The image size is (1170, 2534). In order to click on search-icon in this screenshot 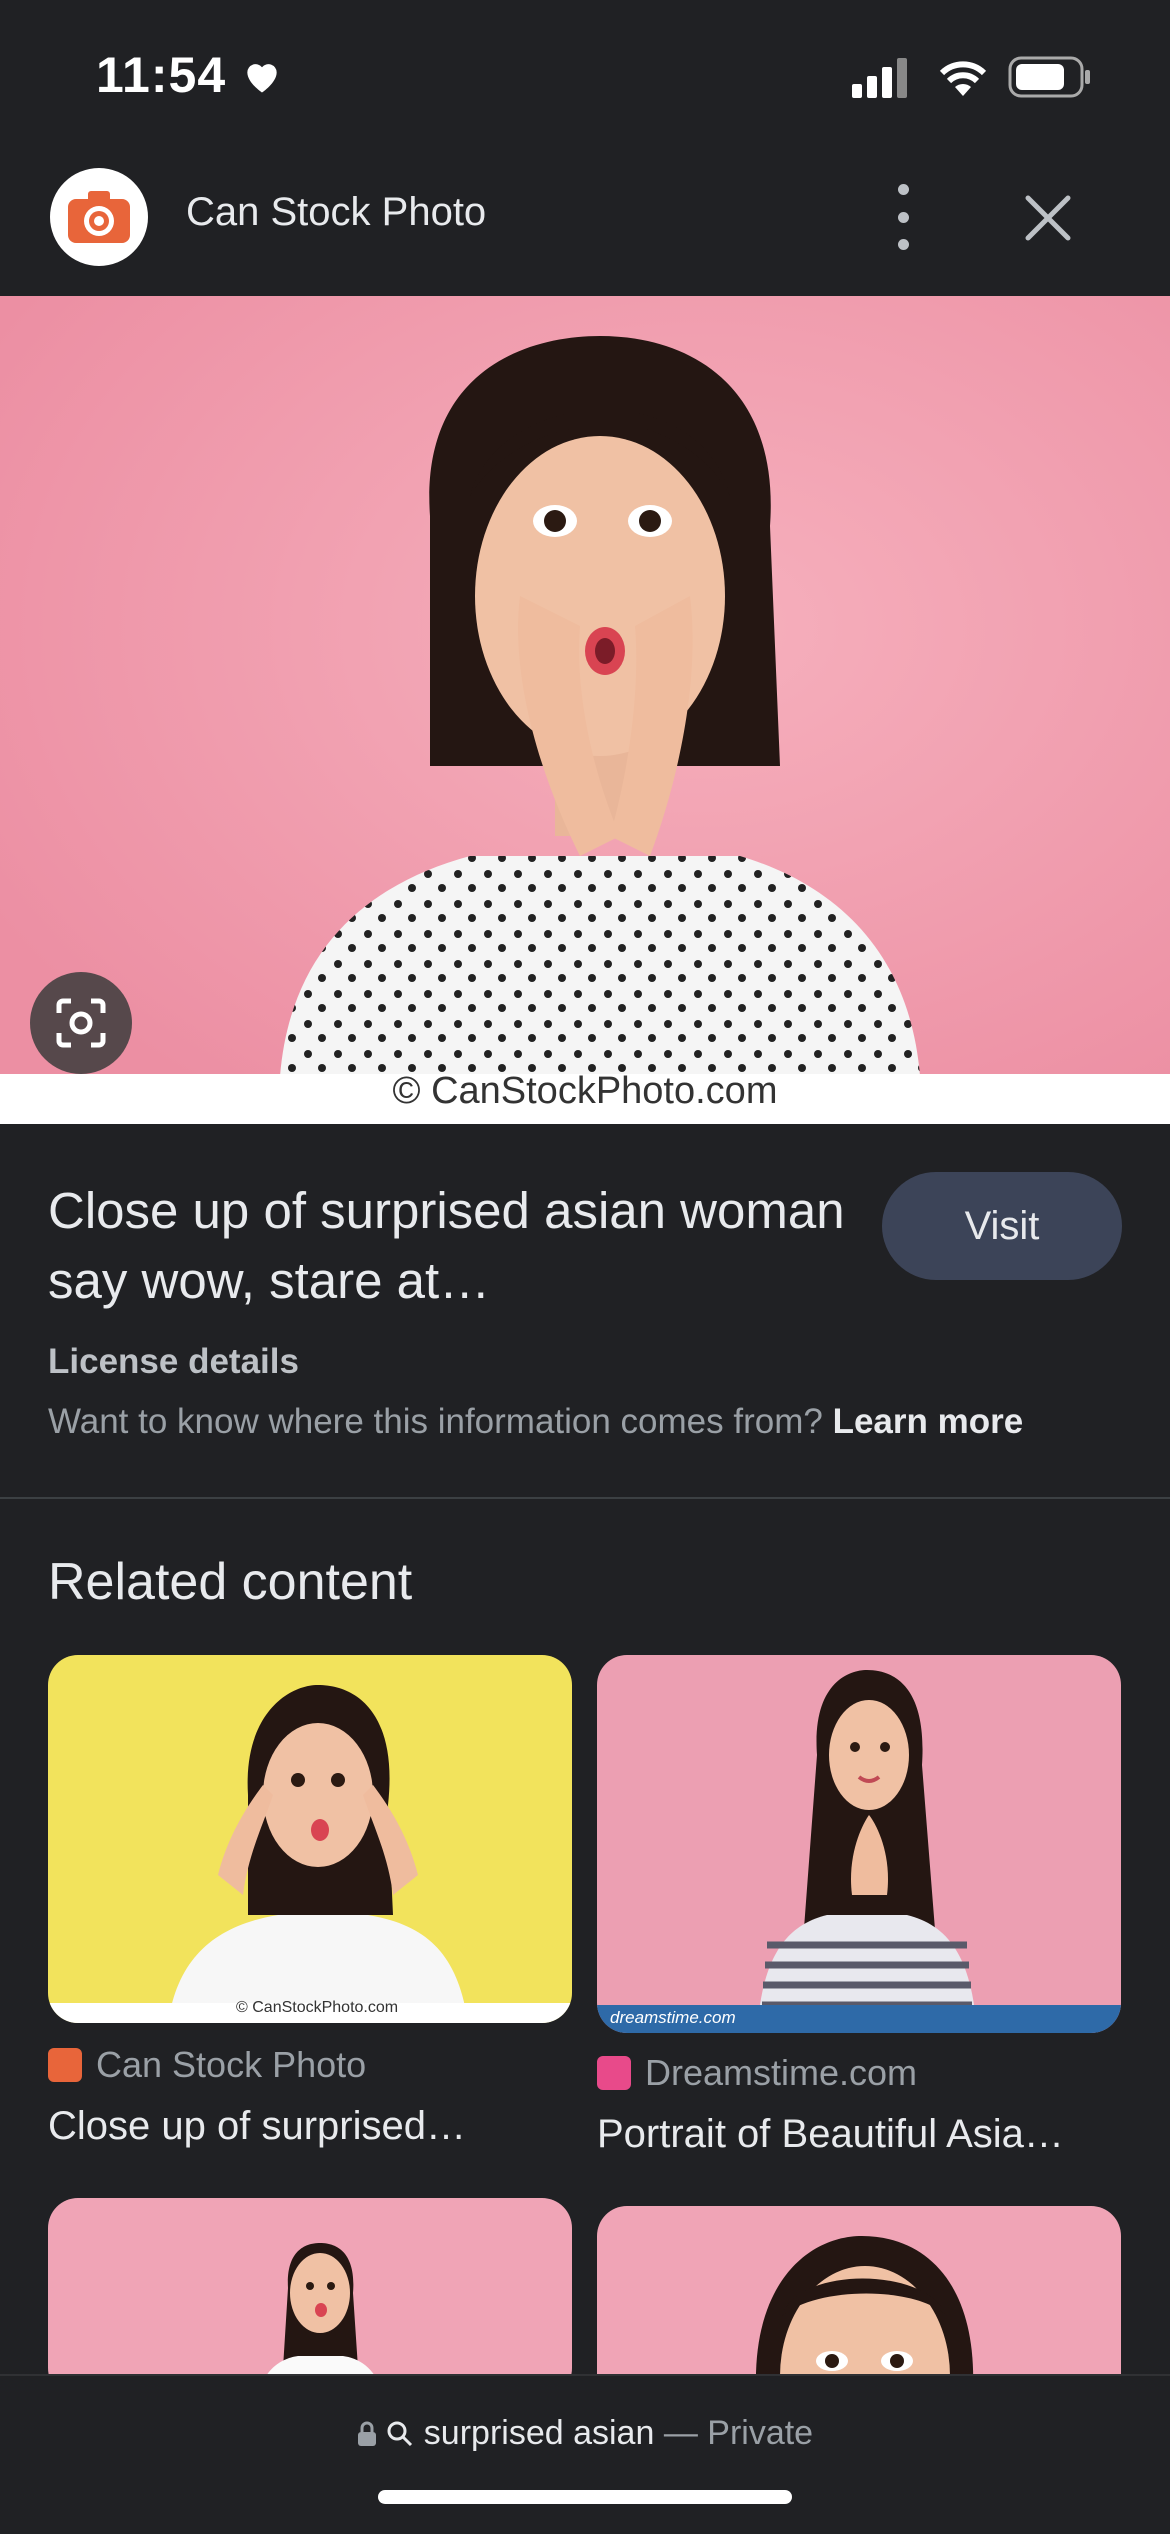, I will do `click(400, 2434)`.